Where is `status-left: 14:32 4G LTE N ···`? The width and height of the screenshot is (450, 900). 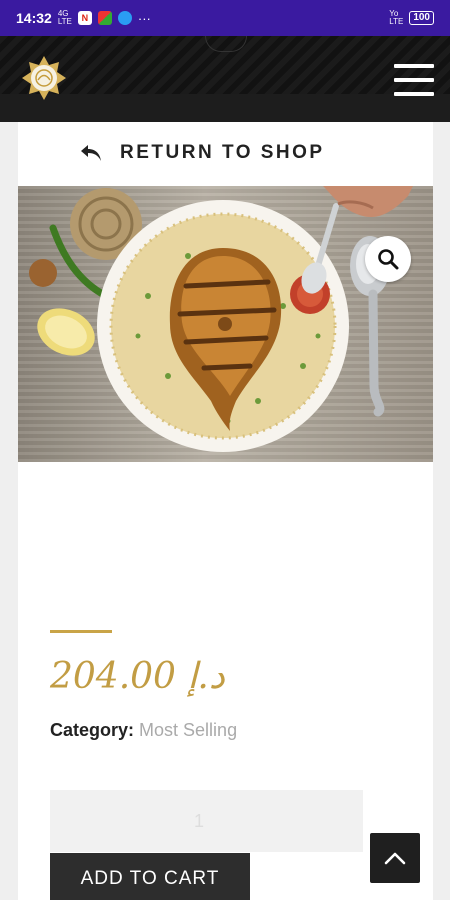
status-left: 14:32 4G LTE N ··· is located at coordinates (83, 18).